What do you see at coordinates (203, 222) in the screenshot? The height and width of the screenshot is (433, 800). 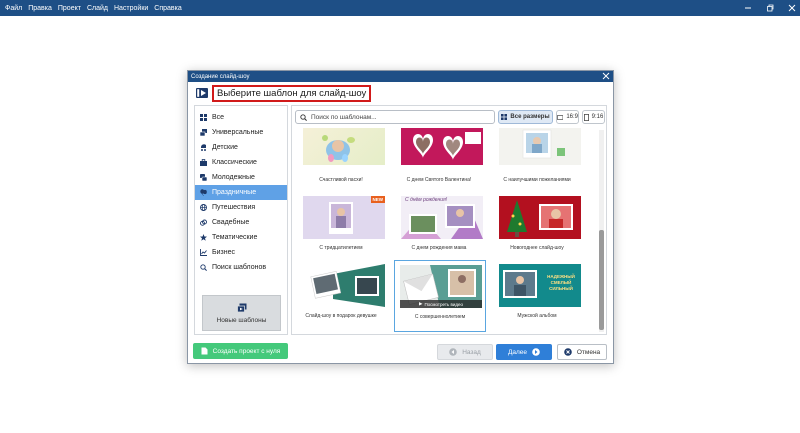 I see `rings-icon` at bounding box center [203, 222].